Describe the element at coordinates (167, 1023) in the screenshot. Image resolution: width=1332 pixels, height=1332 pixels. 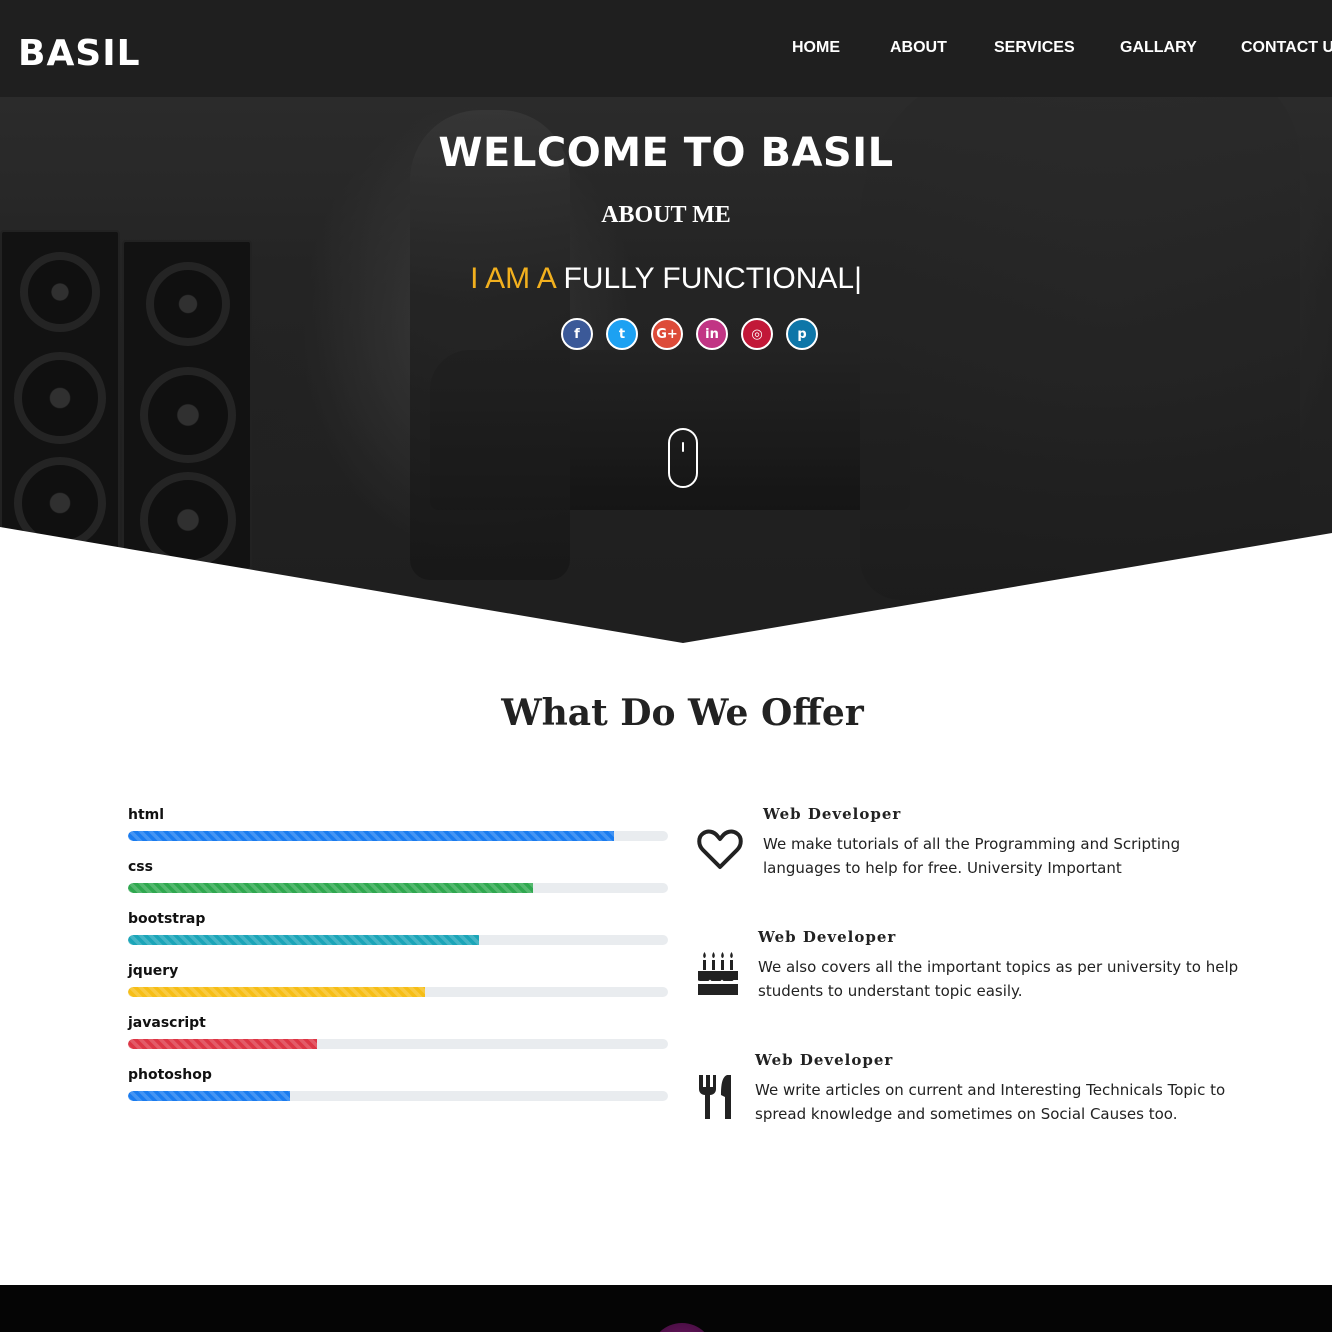
I see `skill-label: javascript` at that location.